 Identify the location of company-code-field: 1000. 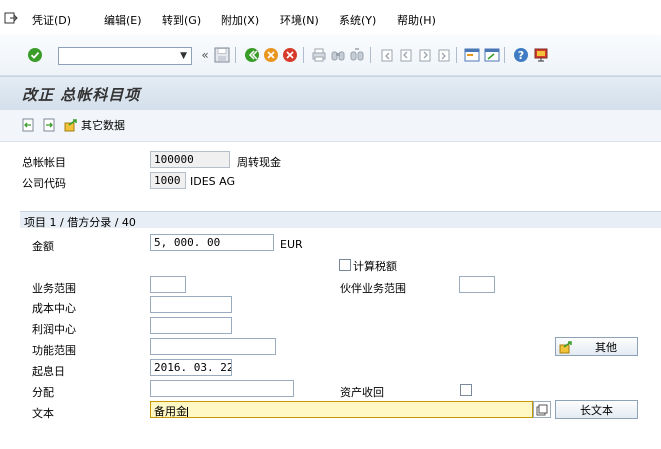
(168, 180).